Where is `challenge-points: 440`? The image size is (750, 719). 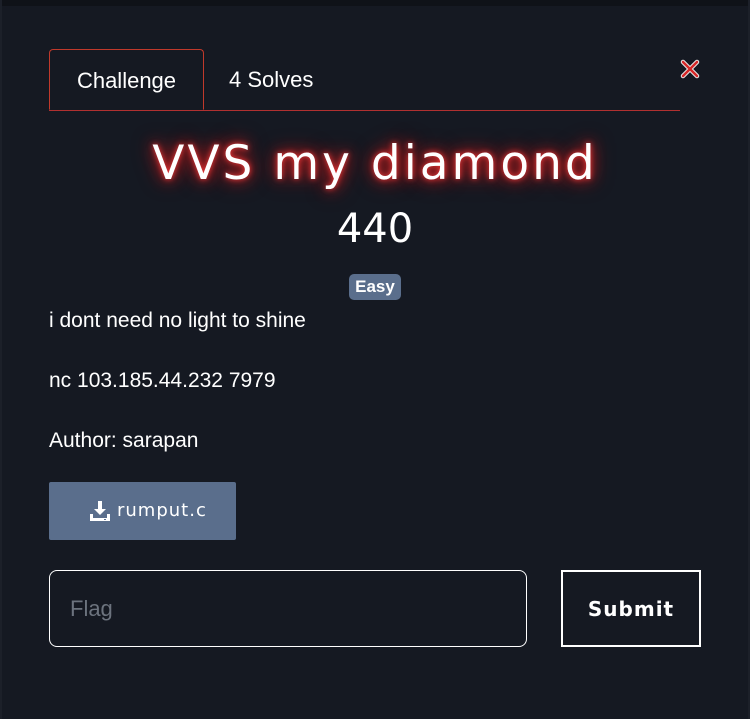
challenge-points: 440 is located at coordinates (375, 229).